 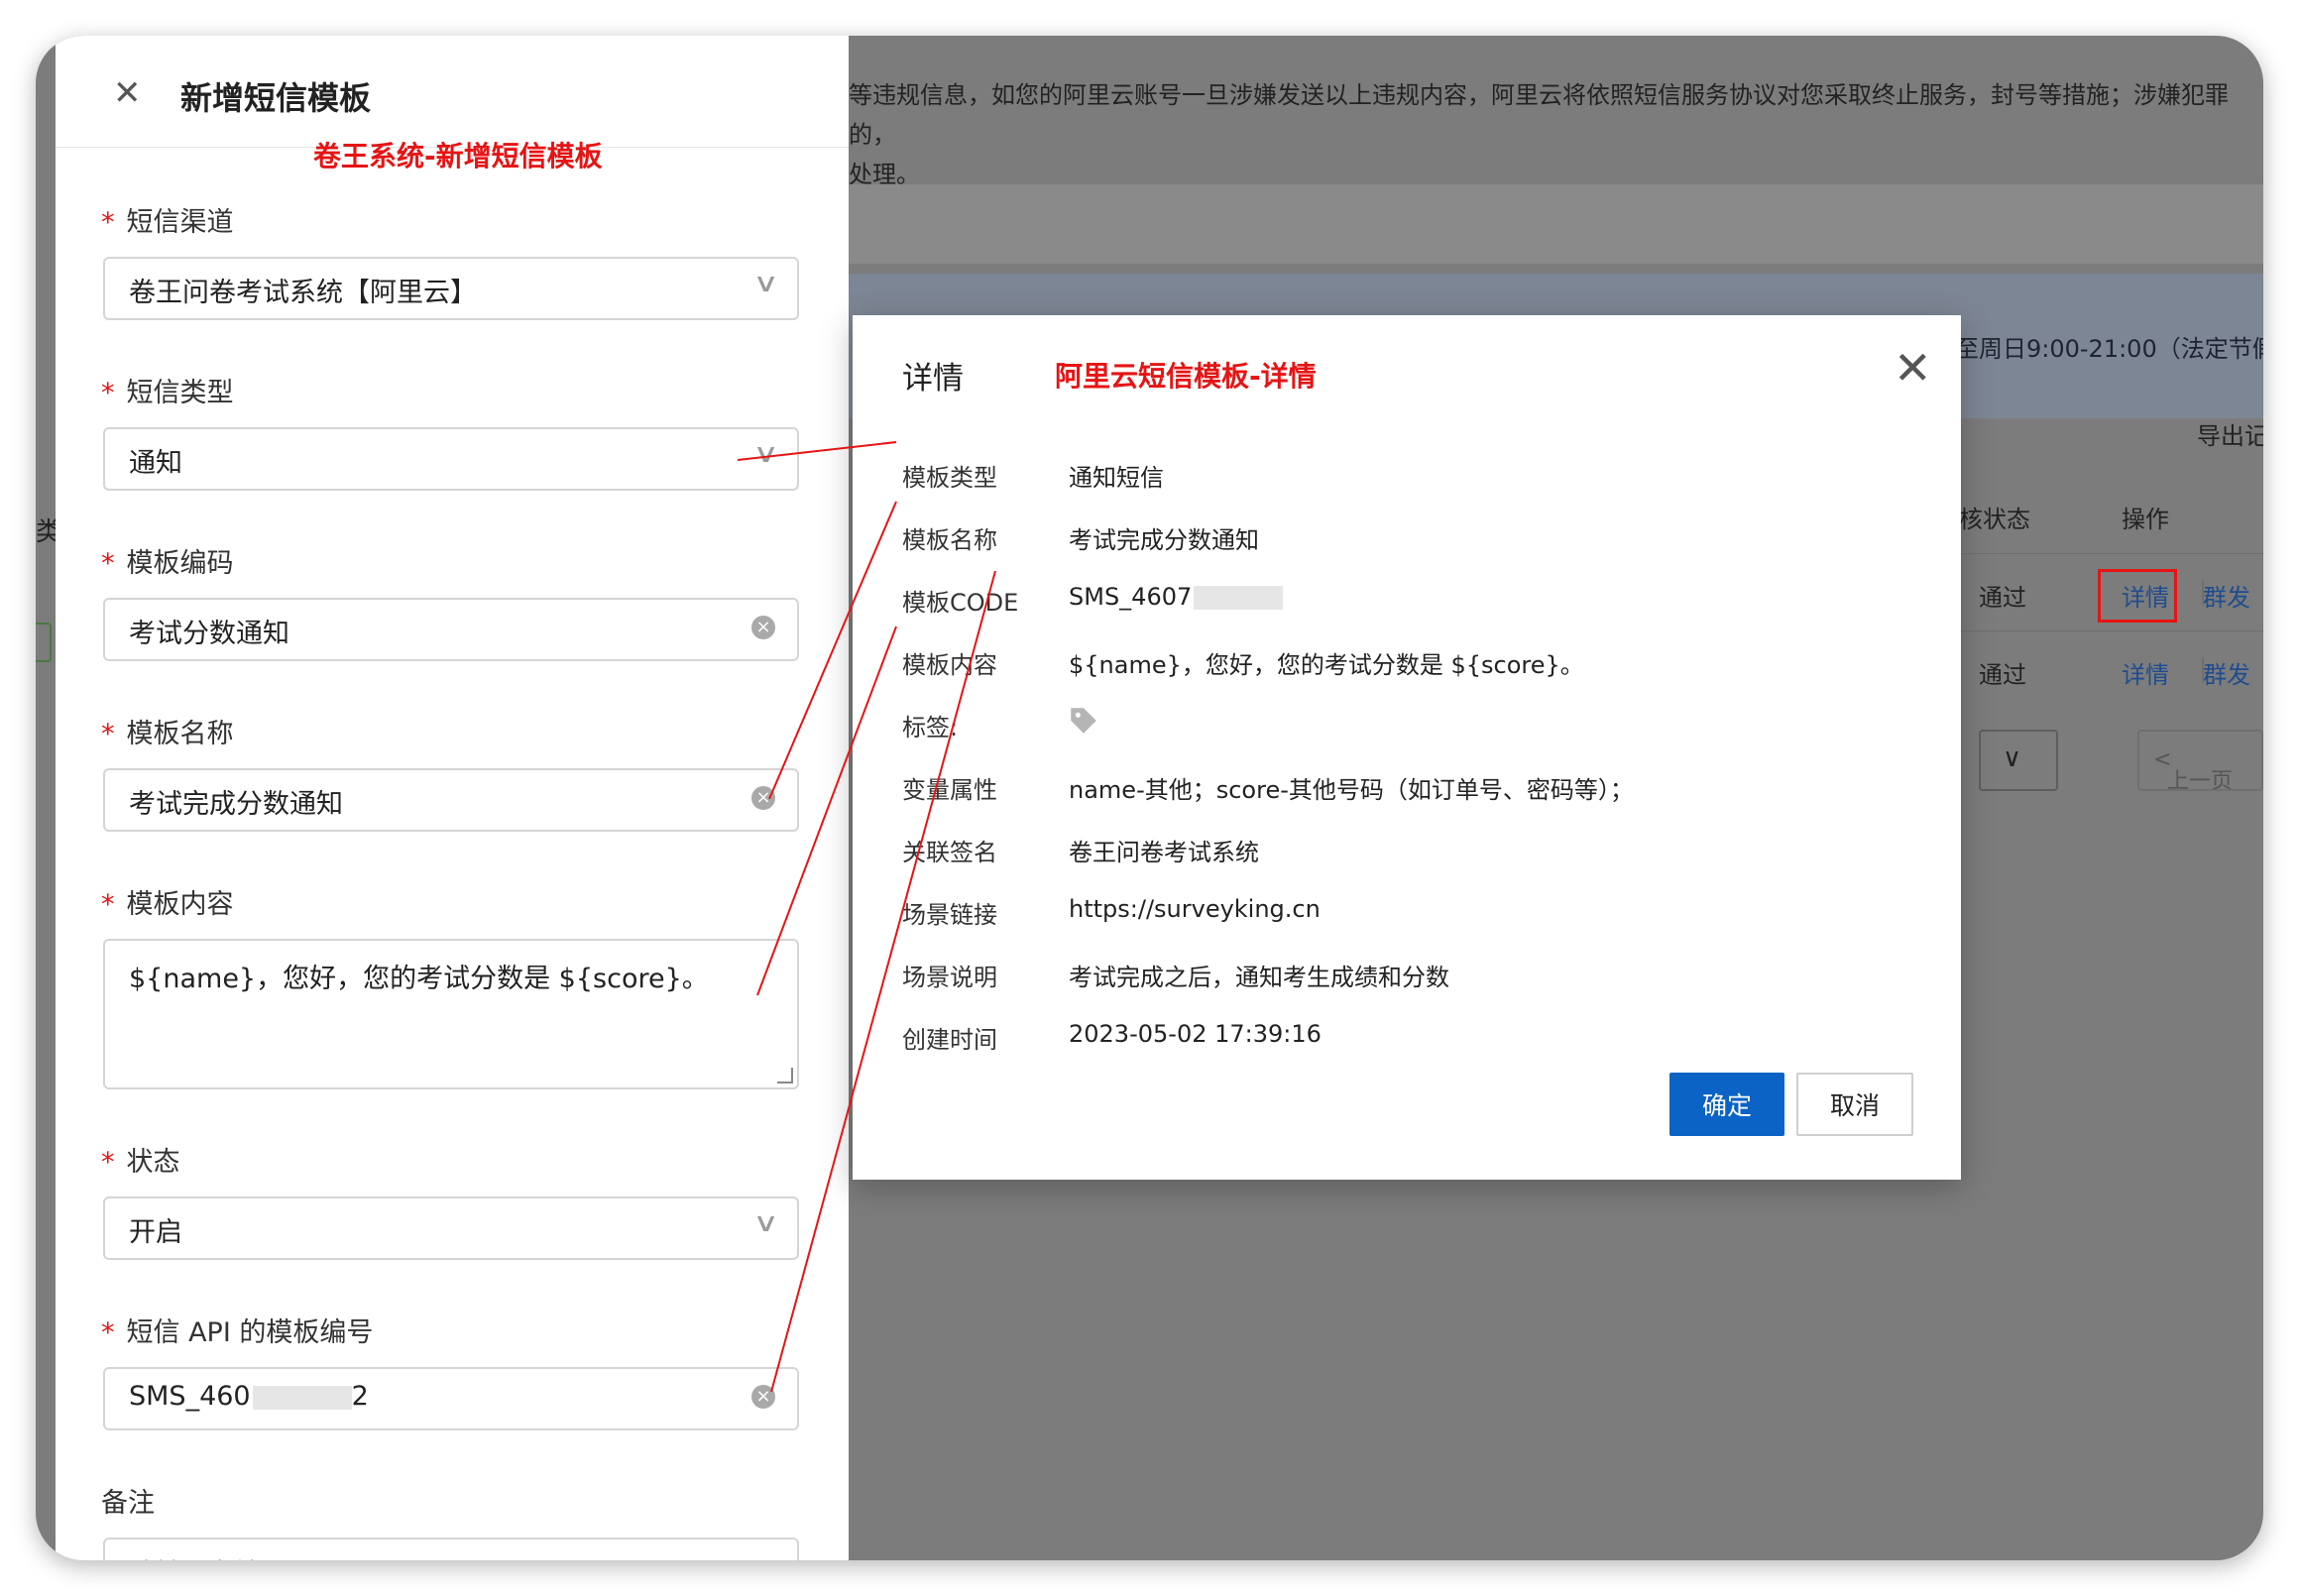 I want to click on connector-line-code, so click(x=883, y=981).